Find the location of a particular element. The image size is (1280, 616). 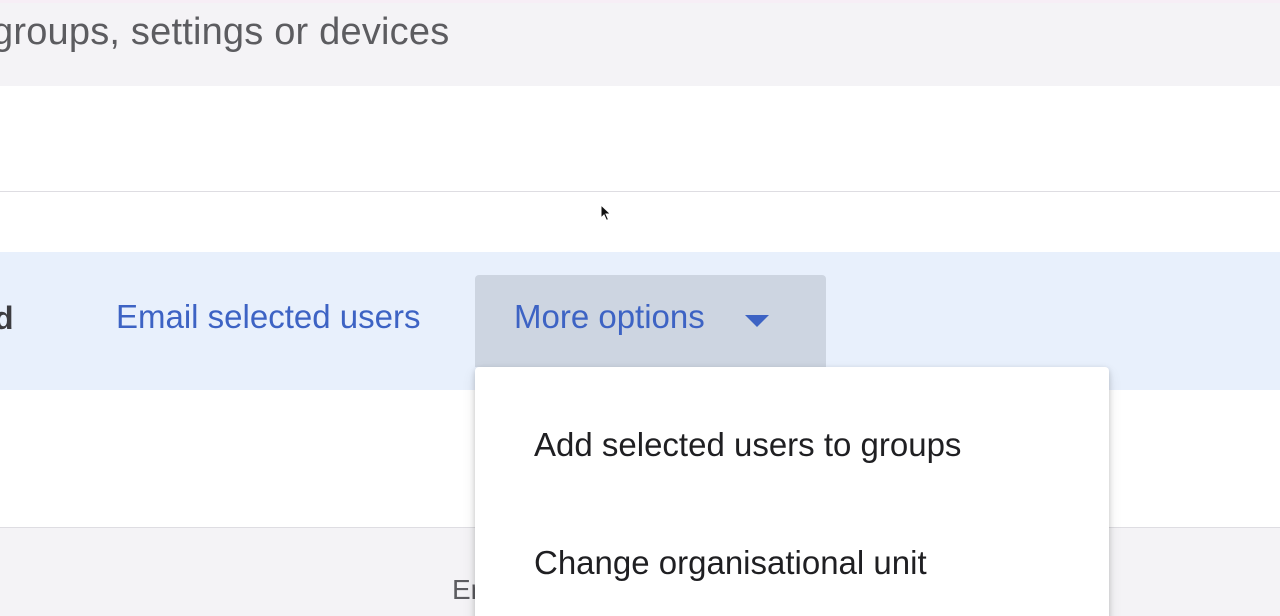

caret-down-icon is located at coordinates (757, 321).